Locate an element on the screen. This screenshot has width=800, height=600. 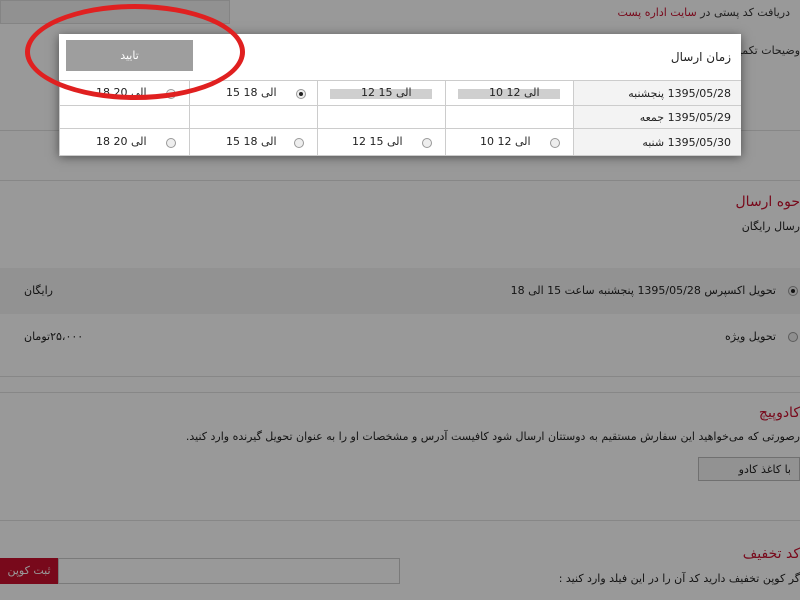
slot-cell: 18 الی 20 is located at coordinates (124, 142).